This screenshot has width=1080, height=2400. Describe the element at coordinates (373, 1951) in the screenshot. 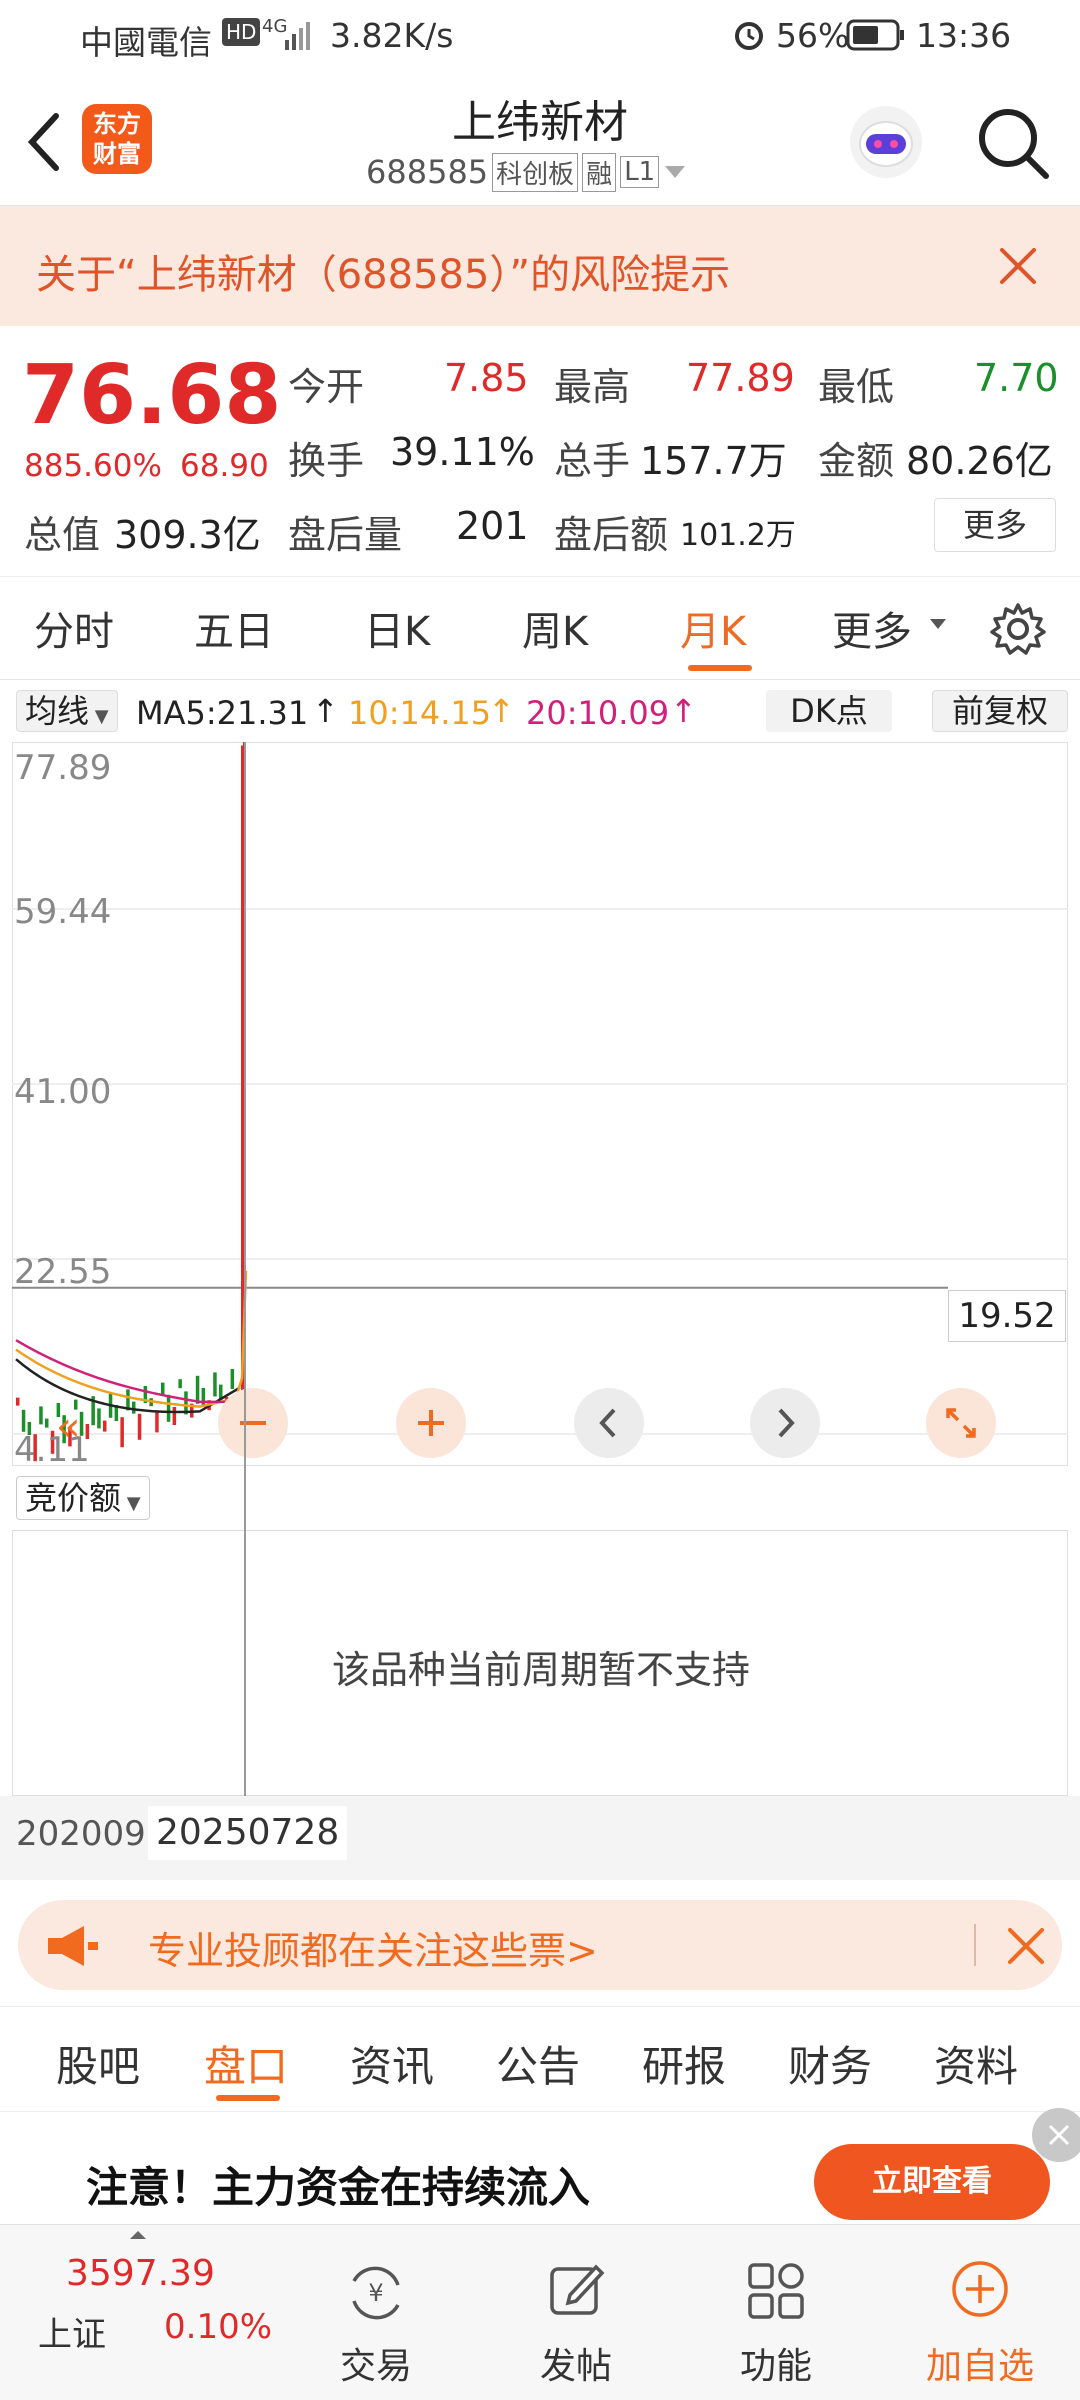

I see `promo-text: 专业投顾都在关注这些票>` at that location.